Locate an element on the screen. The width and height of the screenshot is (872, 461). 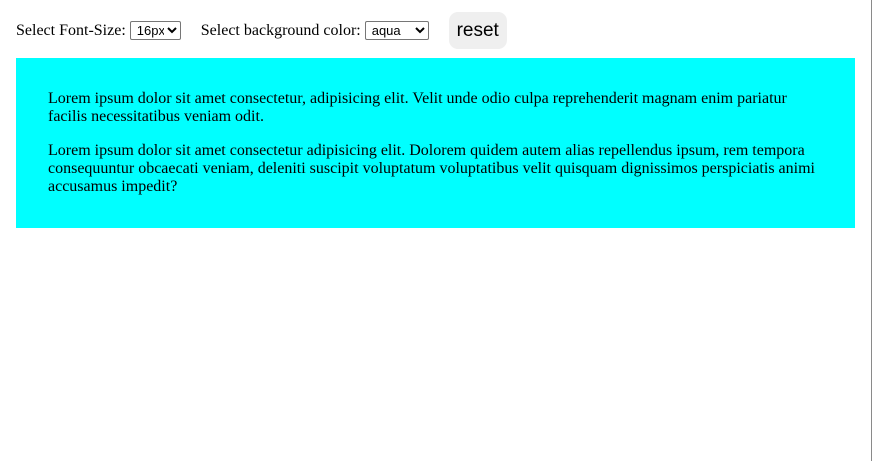
reset-button: reset is located at coordinates (477, 30).